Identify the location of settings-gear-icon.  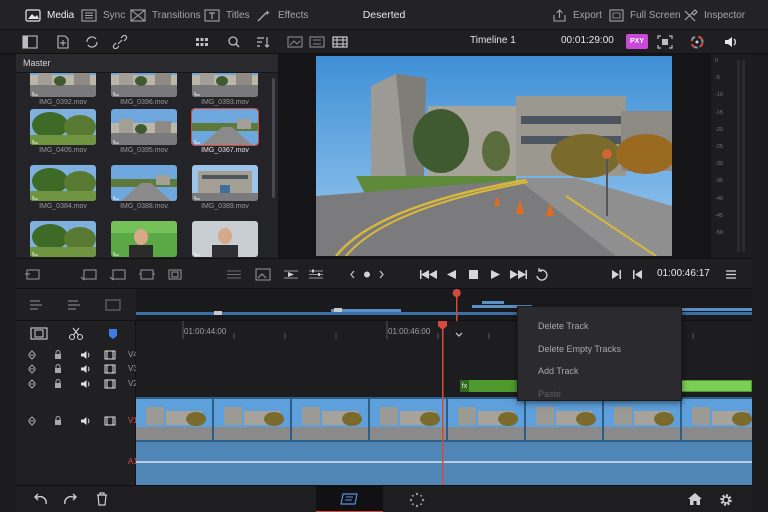
(726, 500).